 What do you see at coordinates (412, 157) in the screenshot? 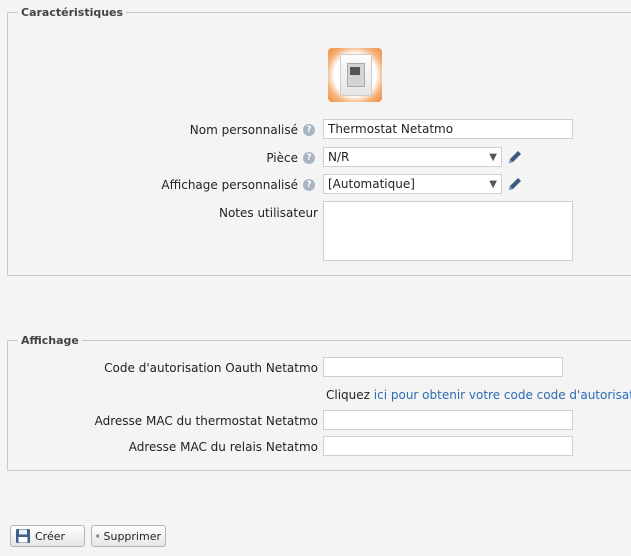
I see `room-select: N/R ▼` at bounding box center [412, 157].